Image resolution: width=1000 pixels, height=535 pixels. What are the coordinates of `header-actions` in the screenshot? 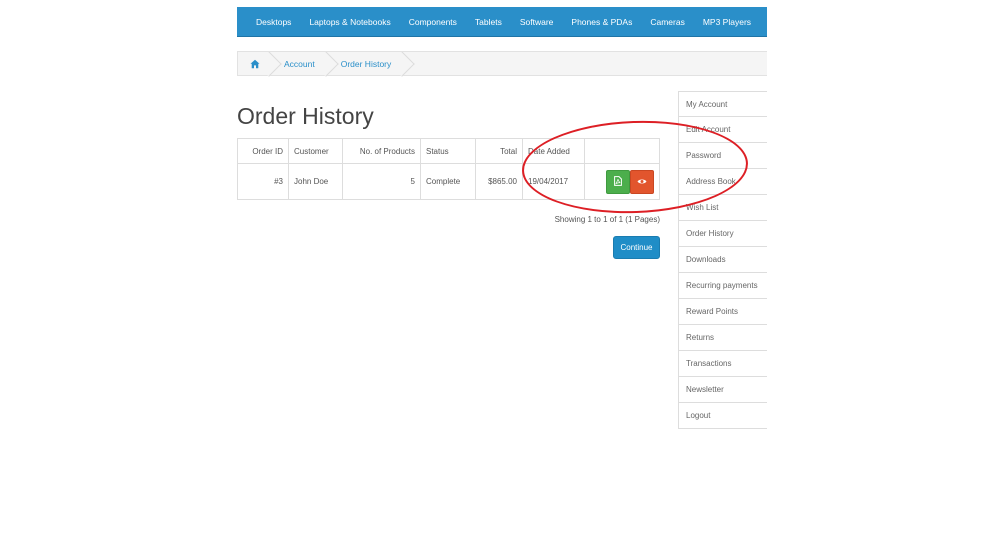 It's located at (622, 151).